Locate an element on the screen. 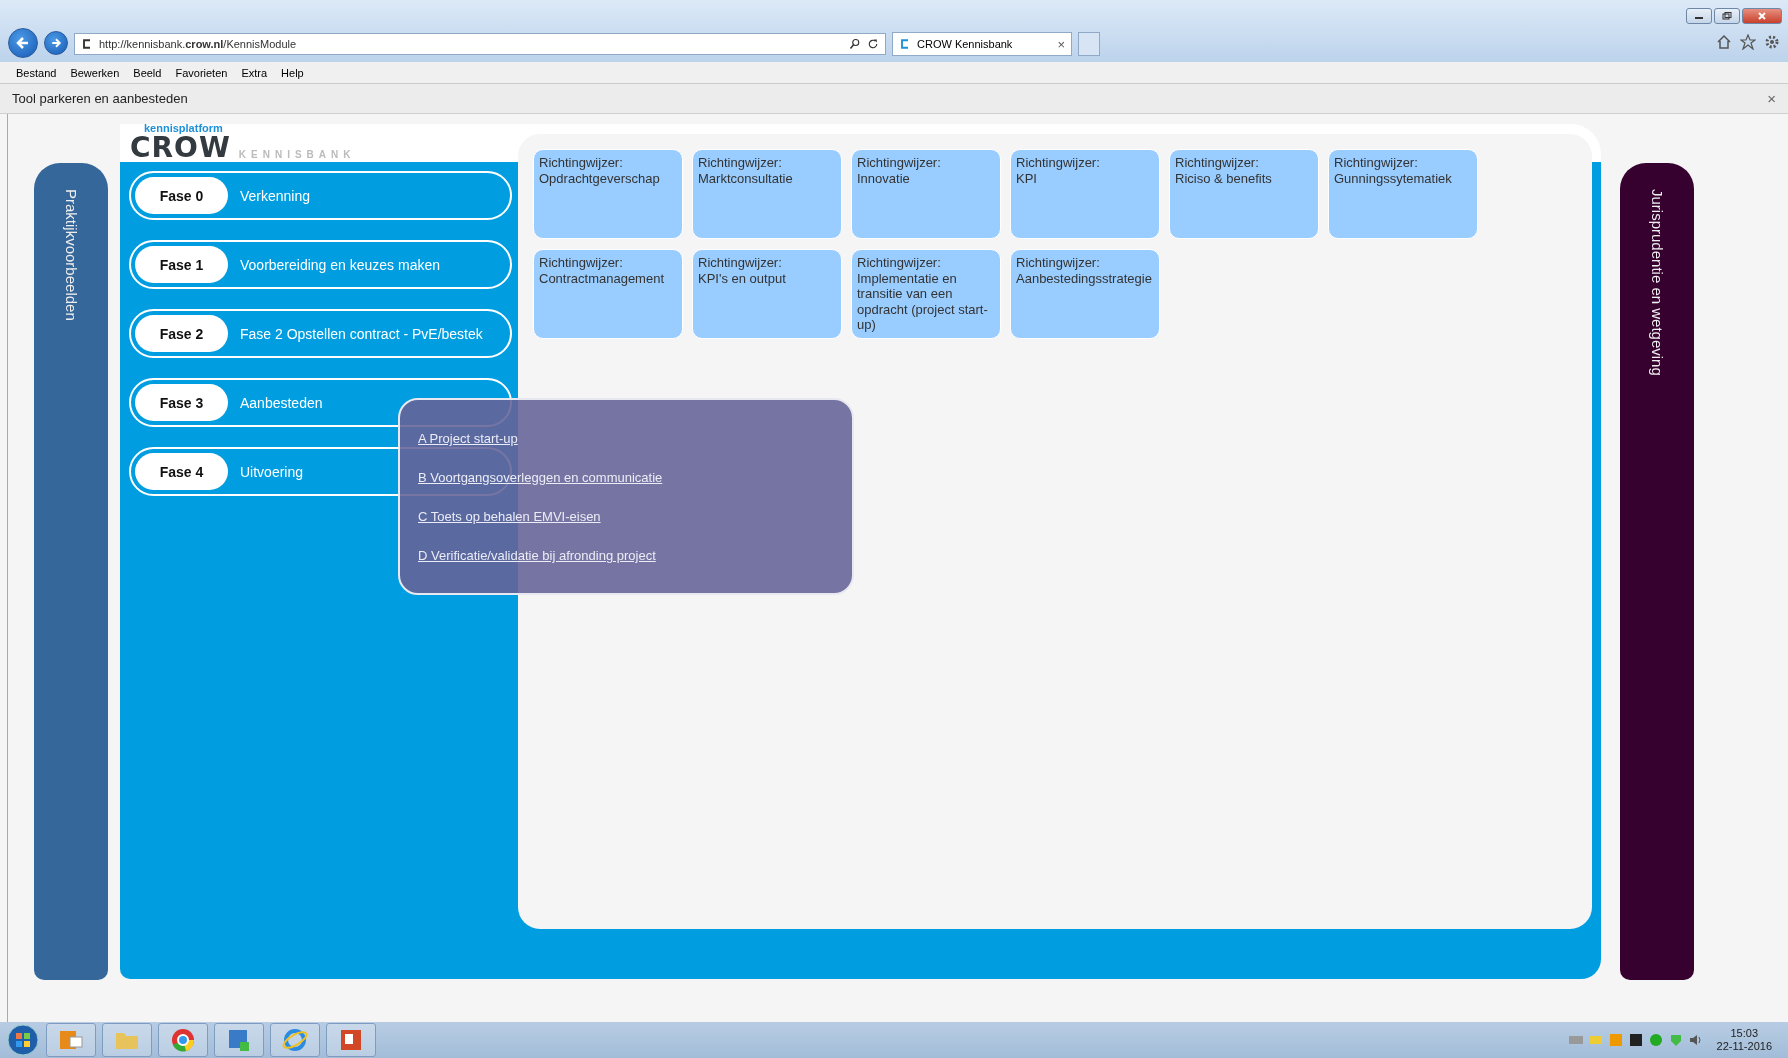  phase-title: Aanbesteden is located at coordinates (281, 402).